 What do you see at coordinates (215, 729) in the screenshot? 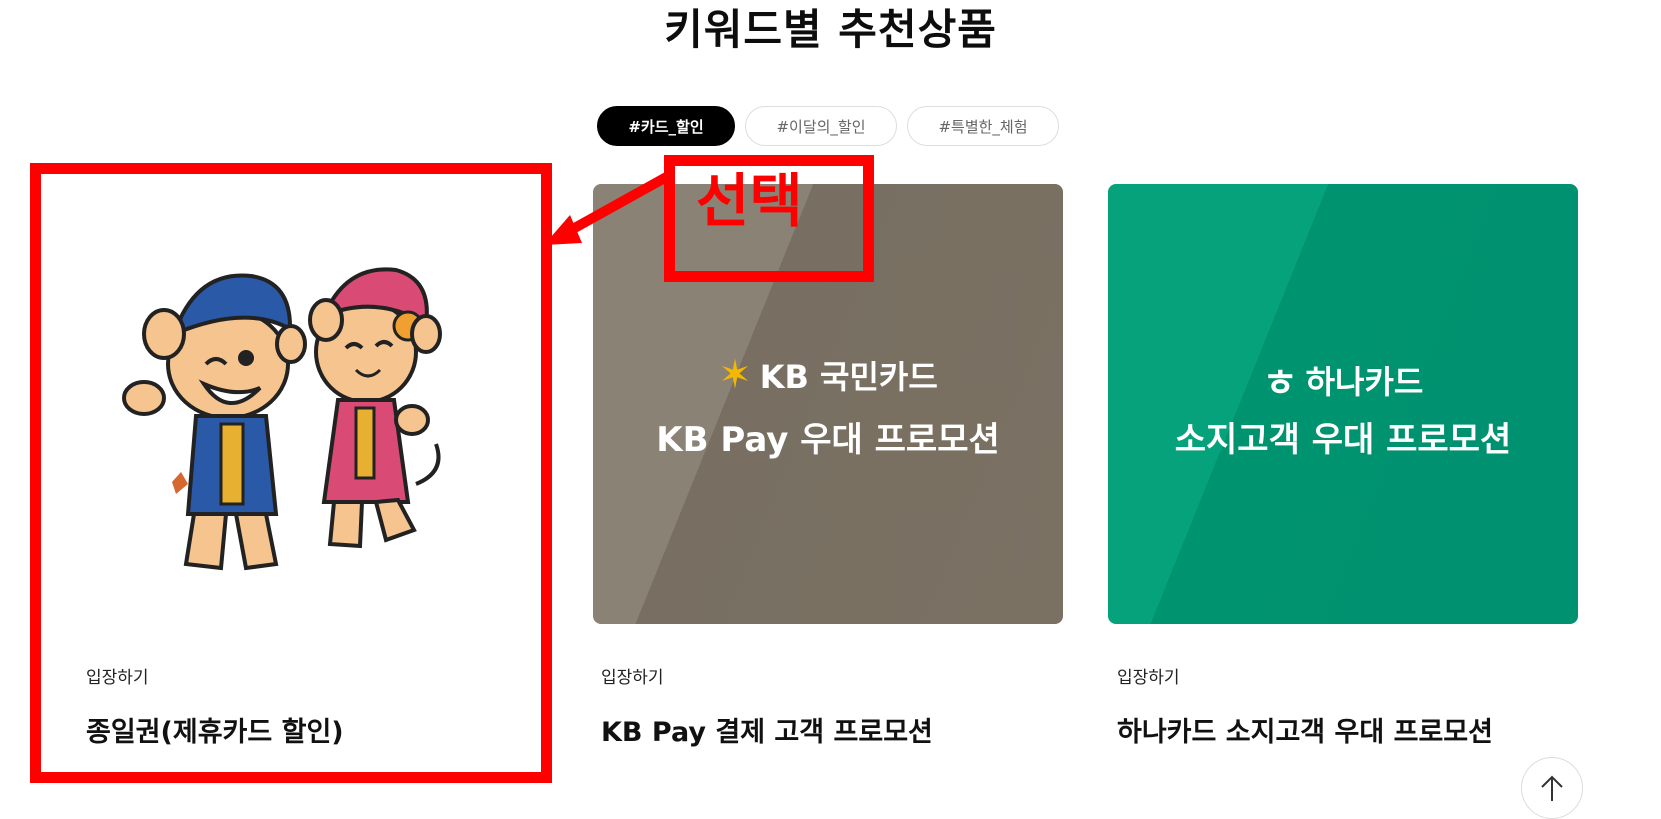
I see `card-title: 종일권(제휴카드 할인)` at bounding box center [215, 729].